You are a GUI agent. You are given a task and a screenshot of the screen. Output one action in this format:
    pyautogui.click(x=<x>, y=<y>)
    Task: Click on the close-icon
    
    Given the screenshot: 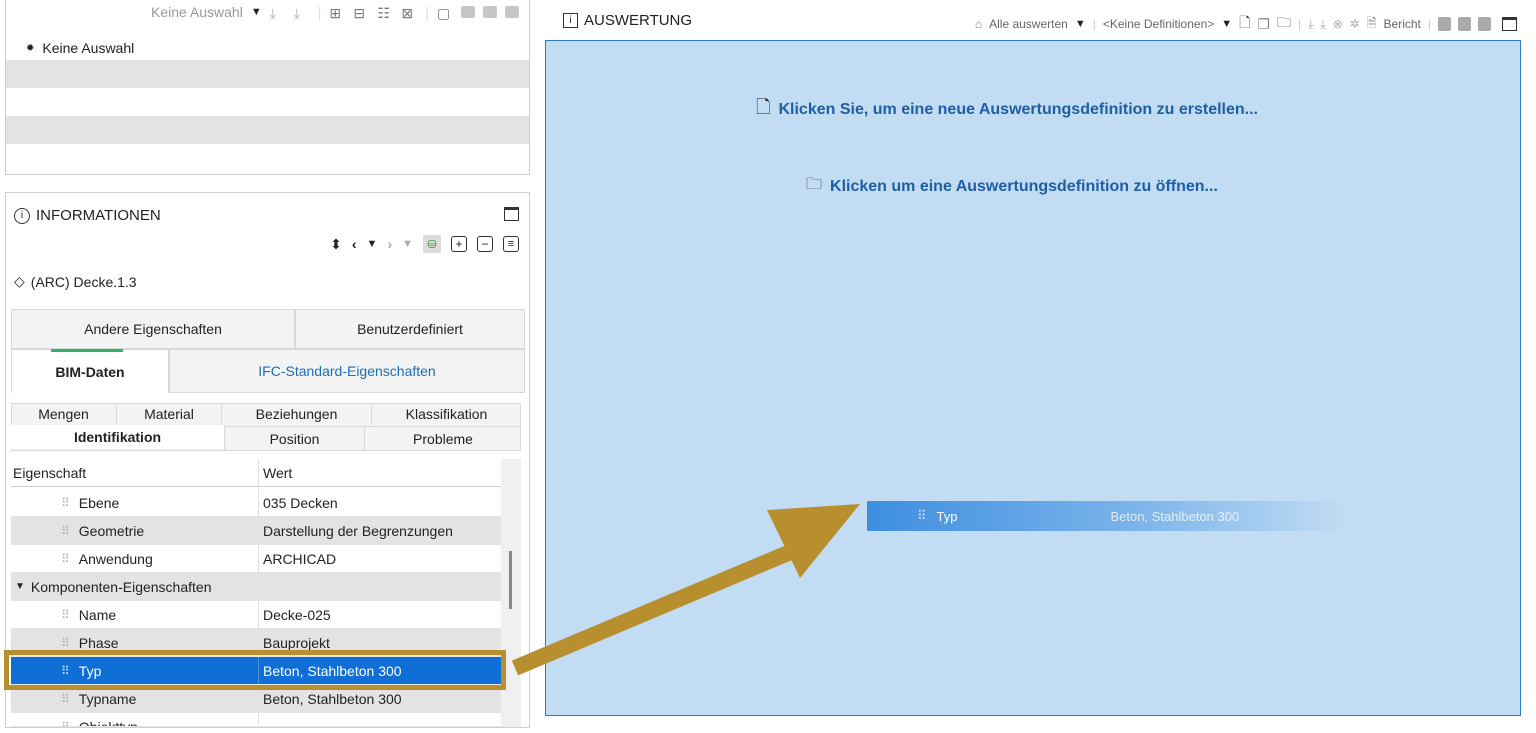 What is the action you would take?
    pyautogui.click(x=512, y=12)
    